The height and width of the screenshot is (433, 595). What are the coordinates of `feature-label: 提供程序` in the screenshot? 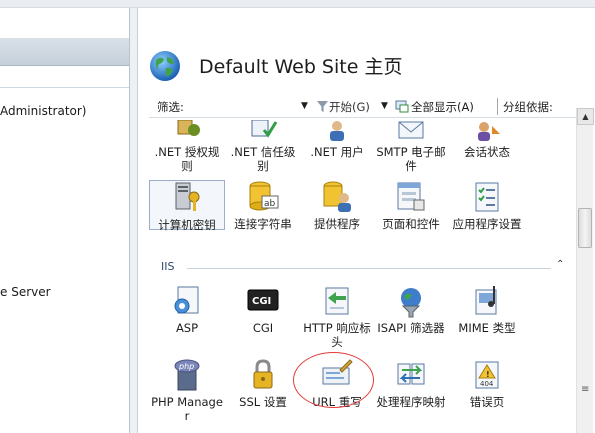 It's located at (337, 224).